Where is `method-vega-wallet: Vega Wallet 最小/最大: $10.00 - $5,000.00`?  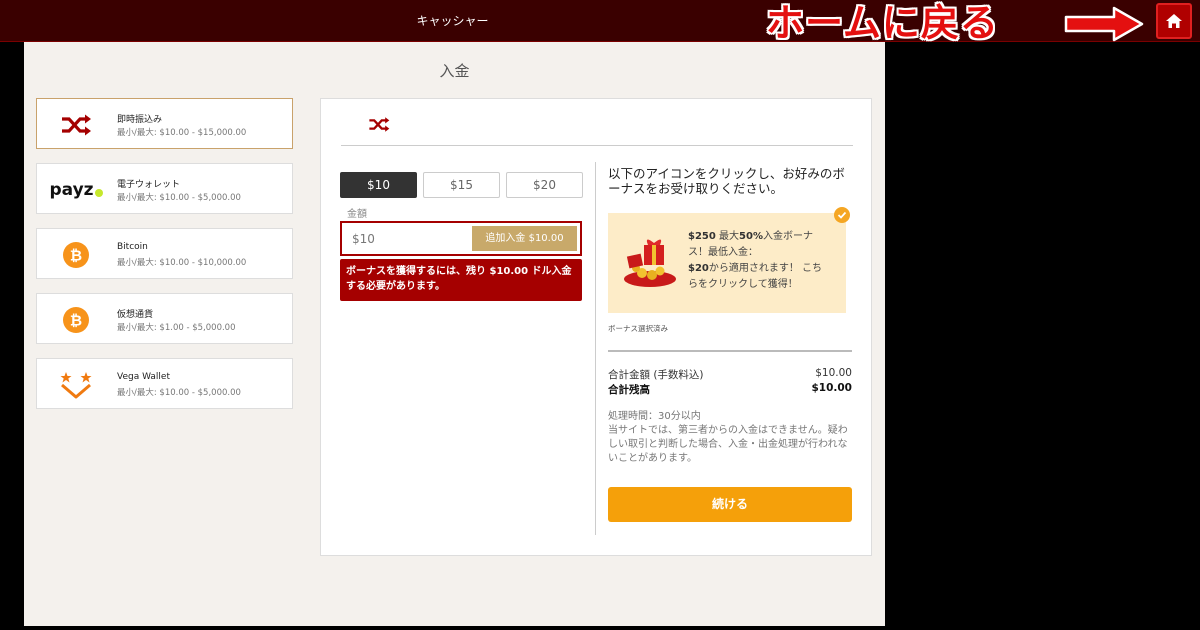
method-vega-wallet: Vega Wallet 最小/最大: $10.00 - $5,000.00 is located at coordinates (164, 383).